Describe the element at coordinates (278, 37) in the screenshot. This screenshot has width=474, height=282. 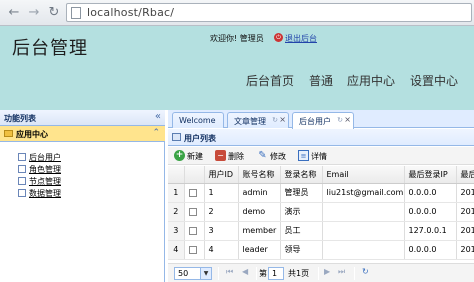
I see `logout-icon: ⏻` at that location.